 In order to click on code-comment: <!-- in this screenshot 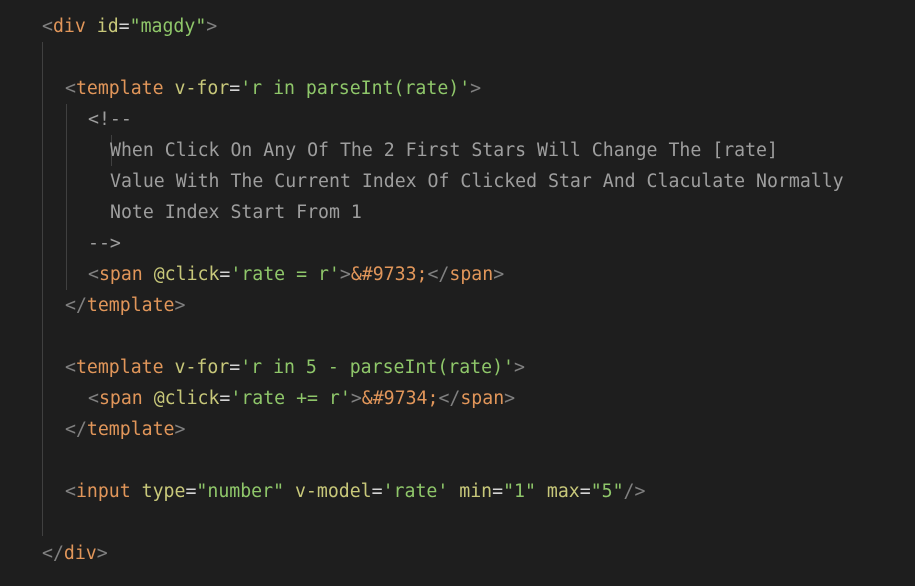, I will do `click(110, 119)`.